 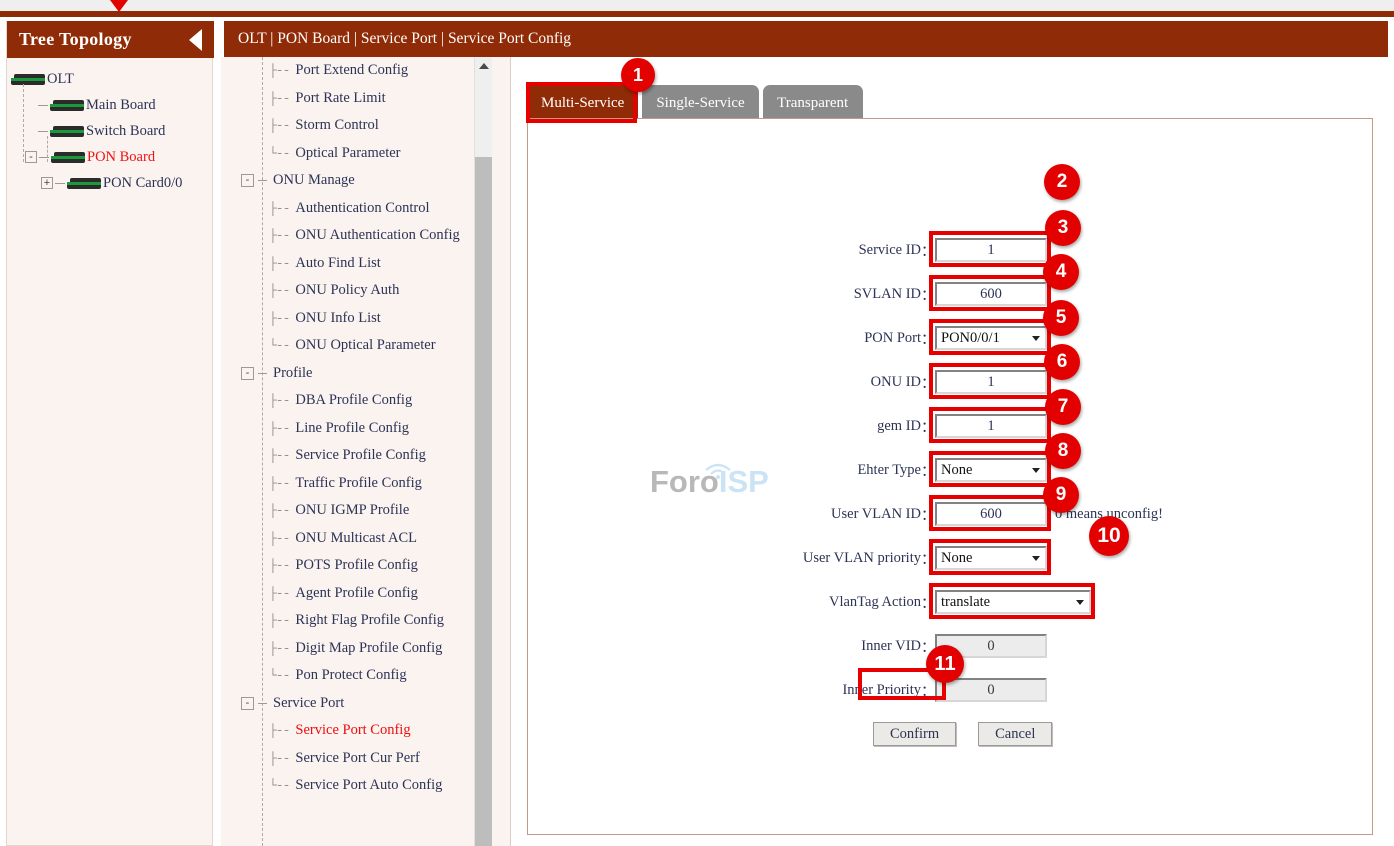 I want to click on menu-item: ├-- Agent Profile Config, so click(x=357, y=594).